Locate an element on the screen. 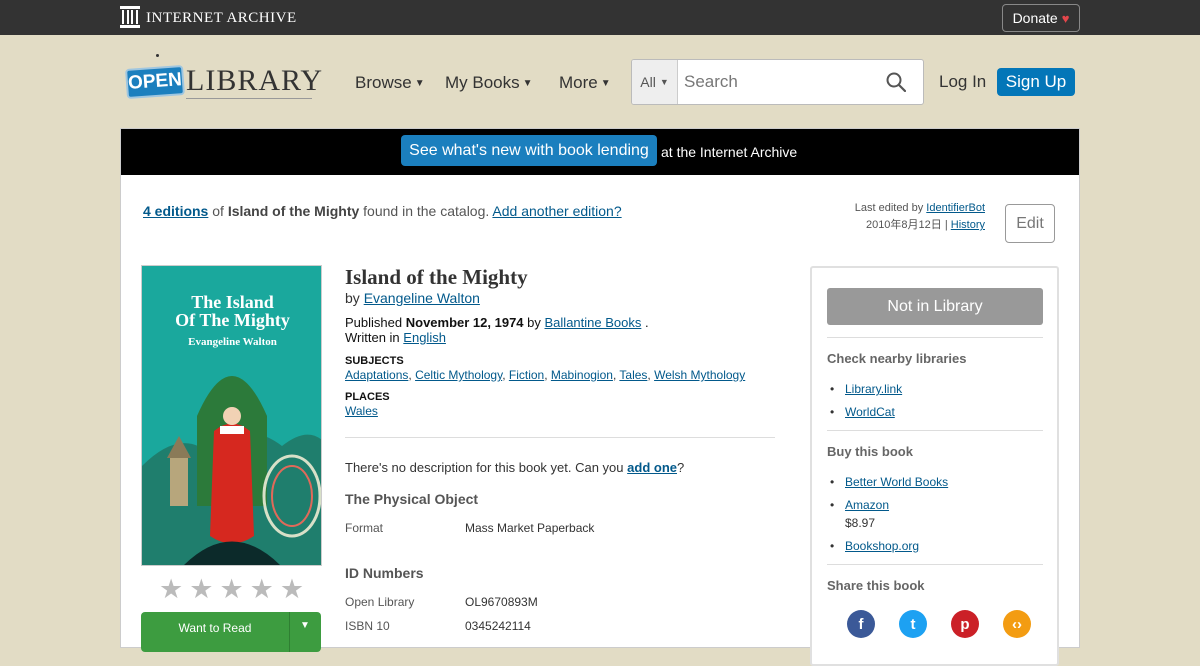 The height and width of the screenshot is (666, 1200). publish-date: November 12, 1974 is located at coordinates (464, 322).